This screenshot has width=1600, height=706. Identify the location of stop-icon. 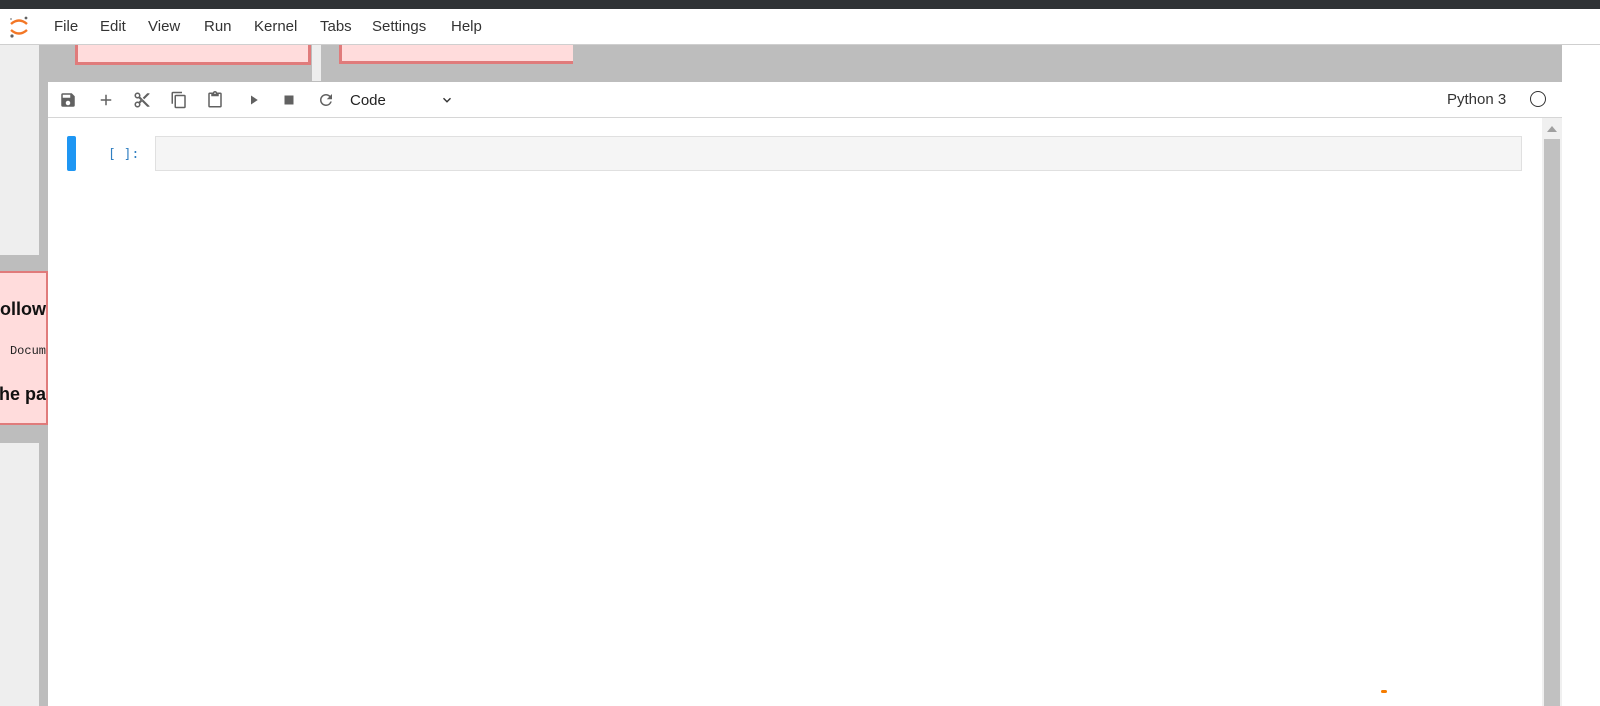
(289, 100).